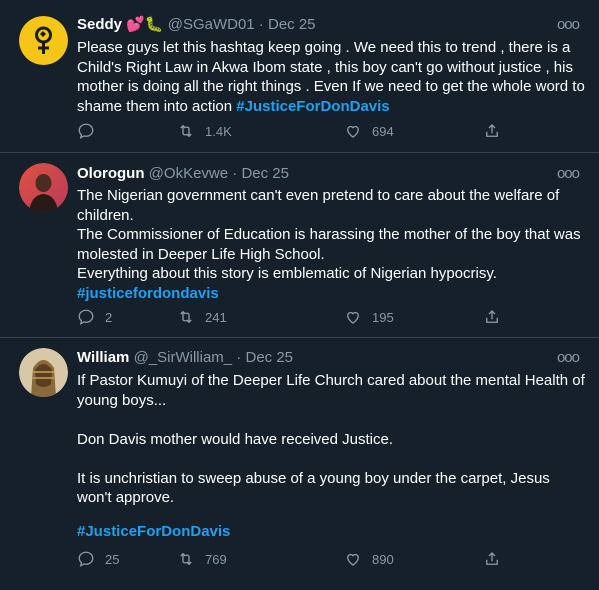 The width and height of the screenshot is (599, 590). Describe the element at coordinates (109, 317) in the screenshot. I see `reply-count: 2` at that location.